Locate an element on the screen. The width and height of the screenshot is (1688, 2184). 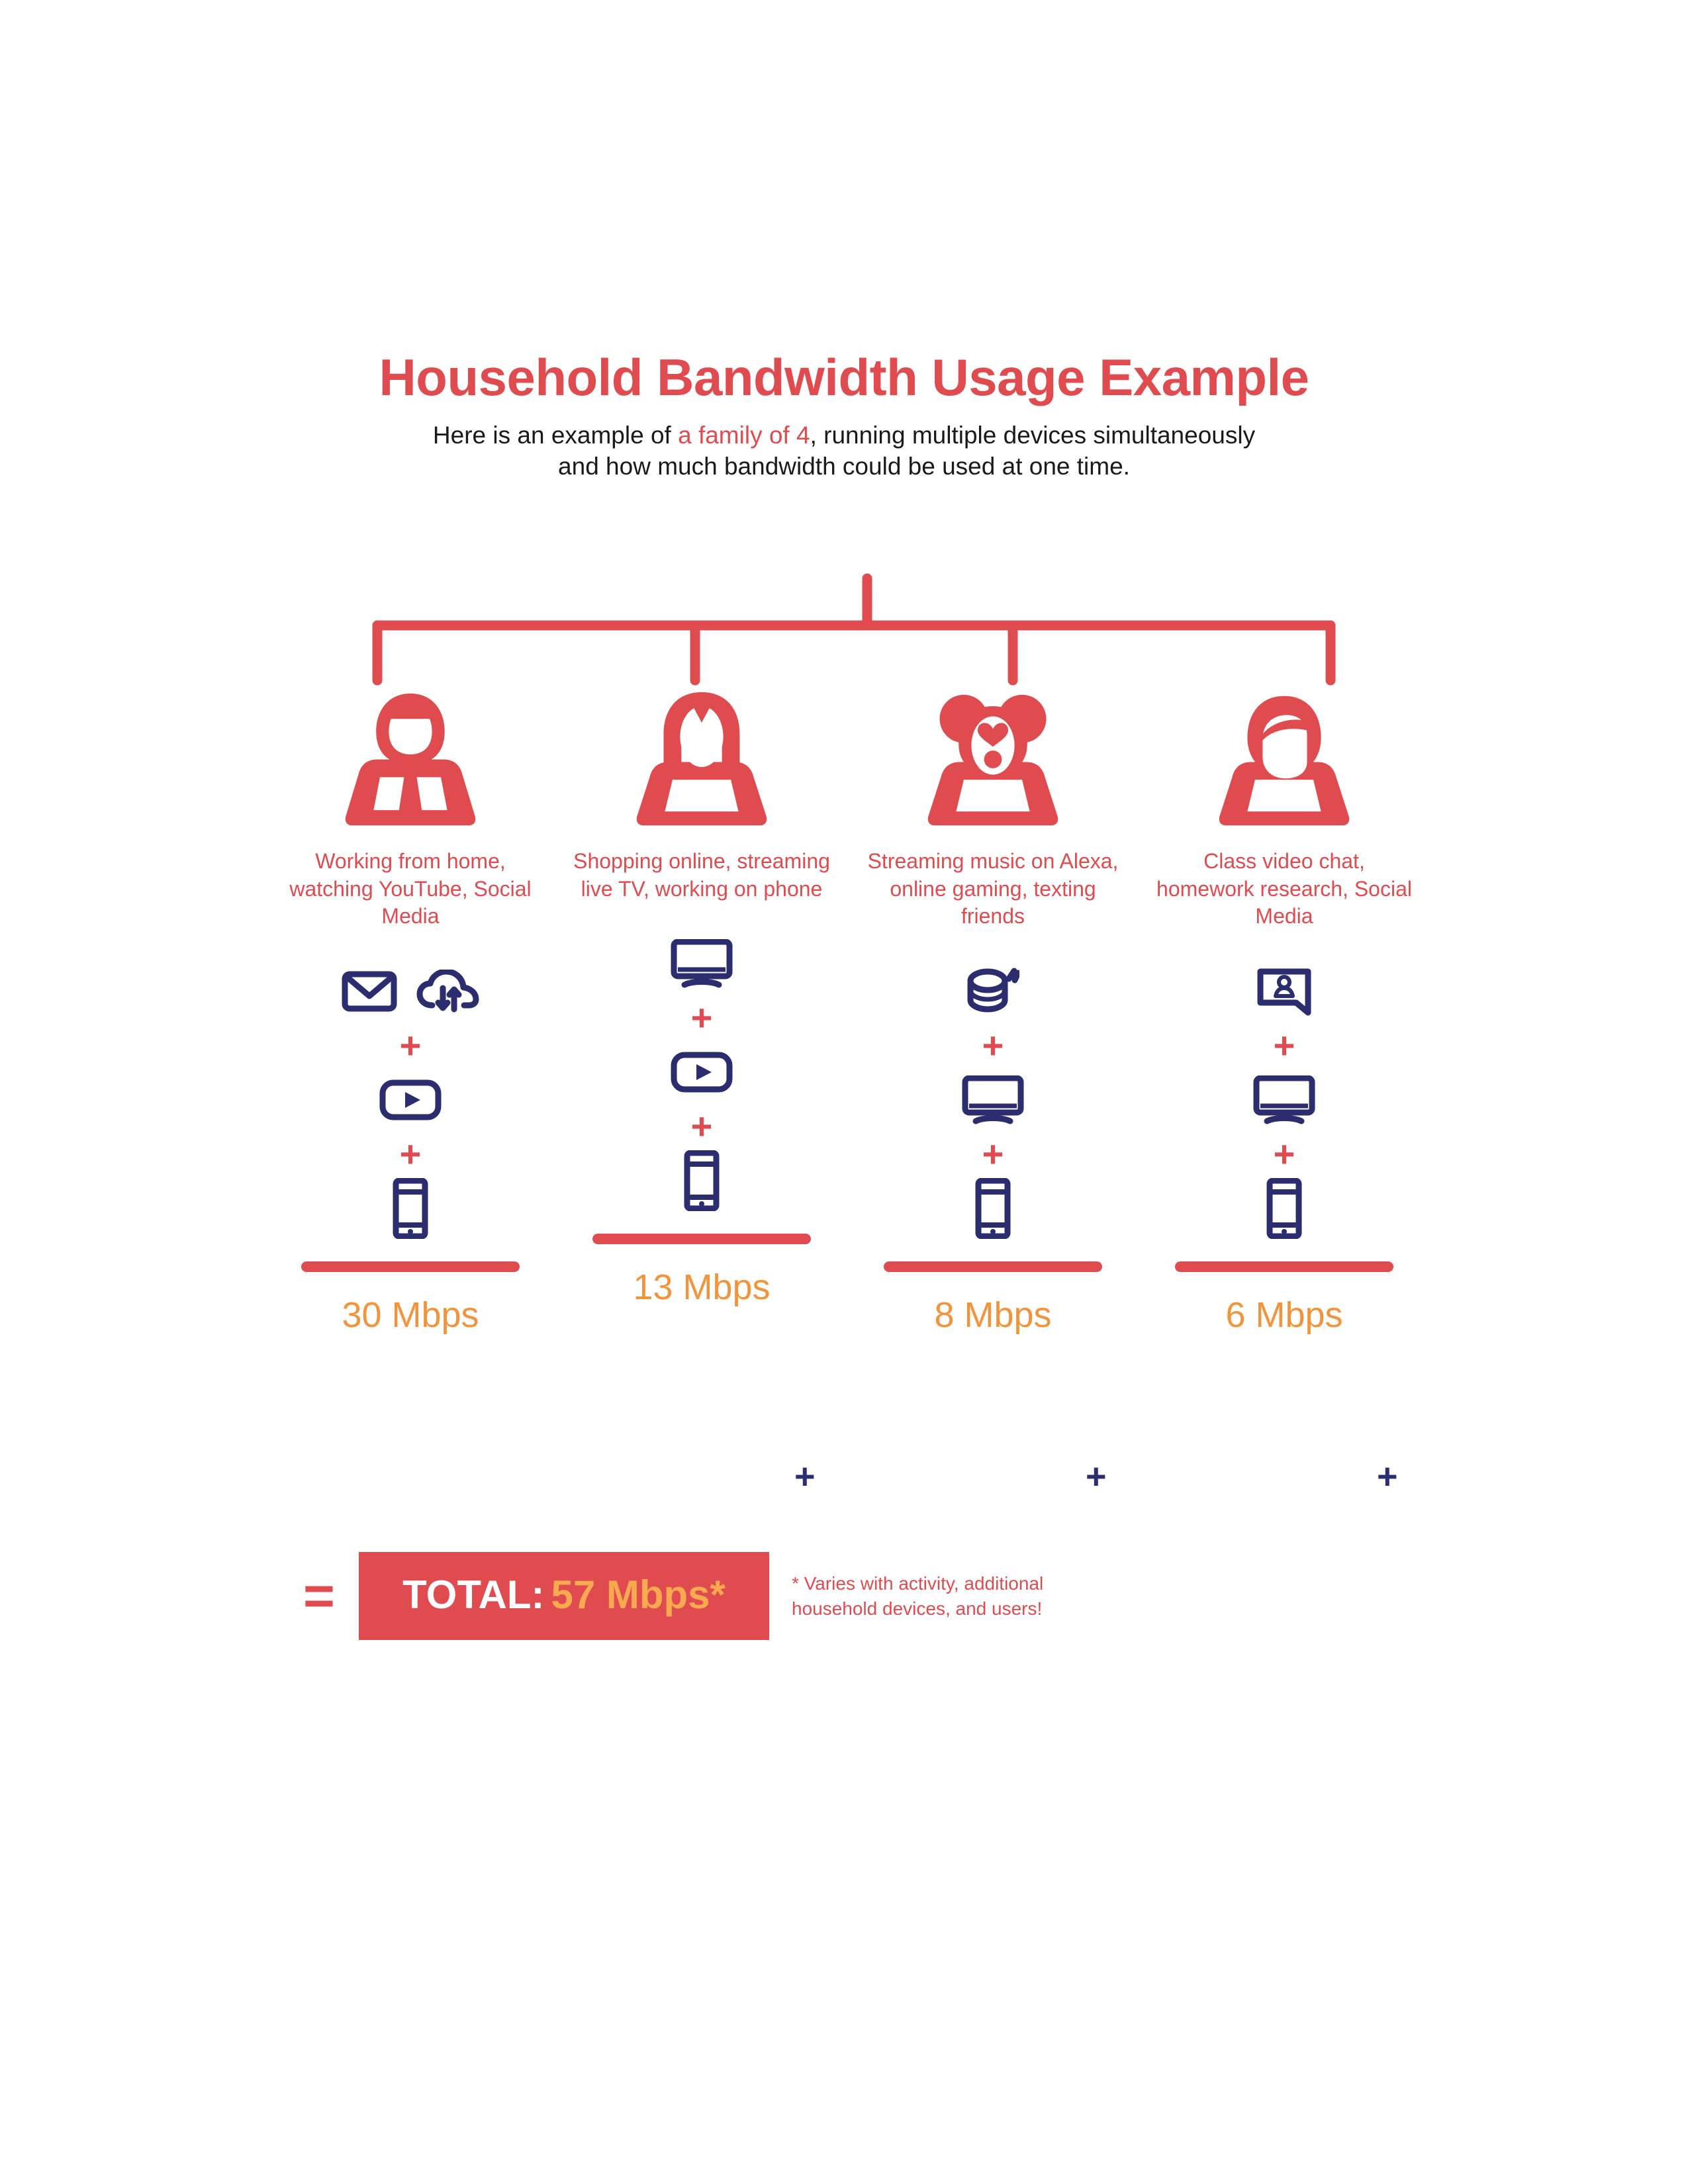
person-man-tie-icon is located at coordinates (410, 759).